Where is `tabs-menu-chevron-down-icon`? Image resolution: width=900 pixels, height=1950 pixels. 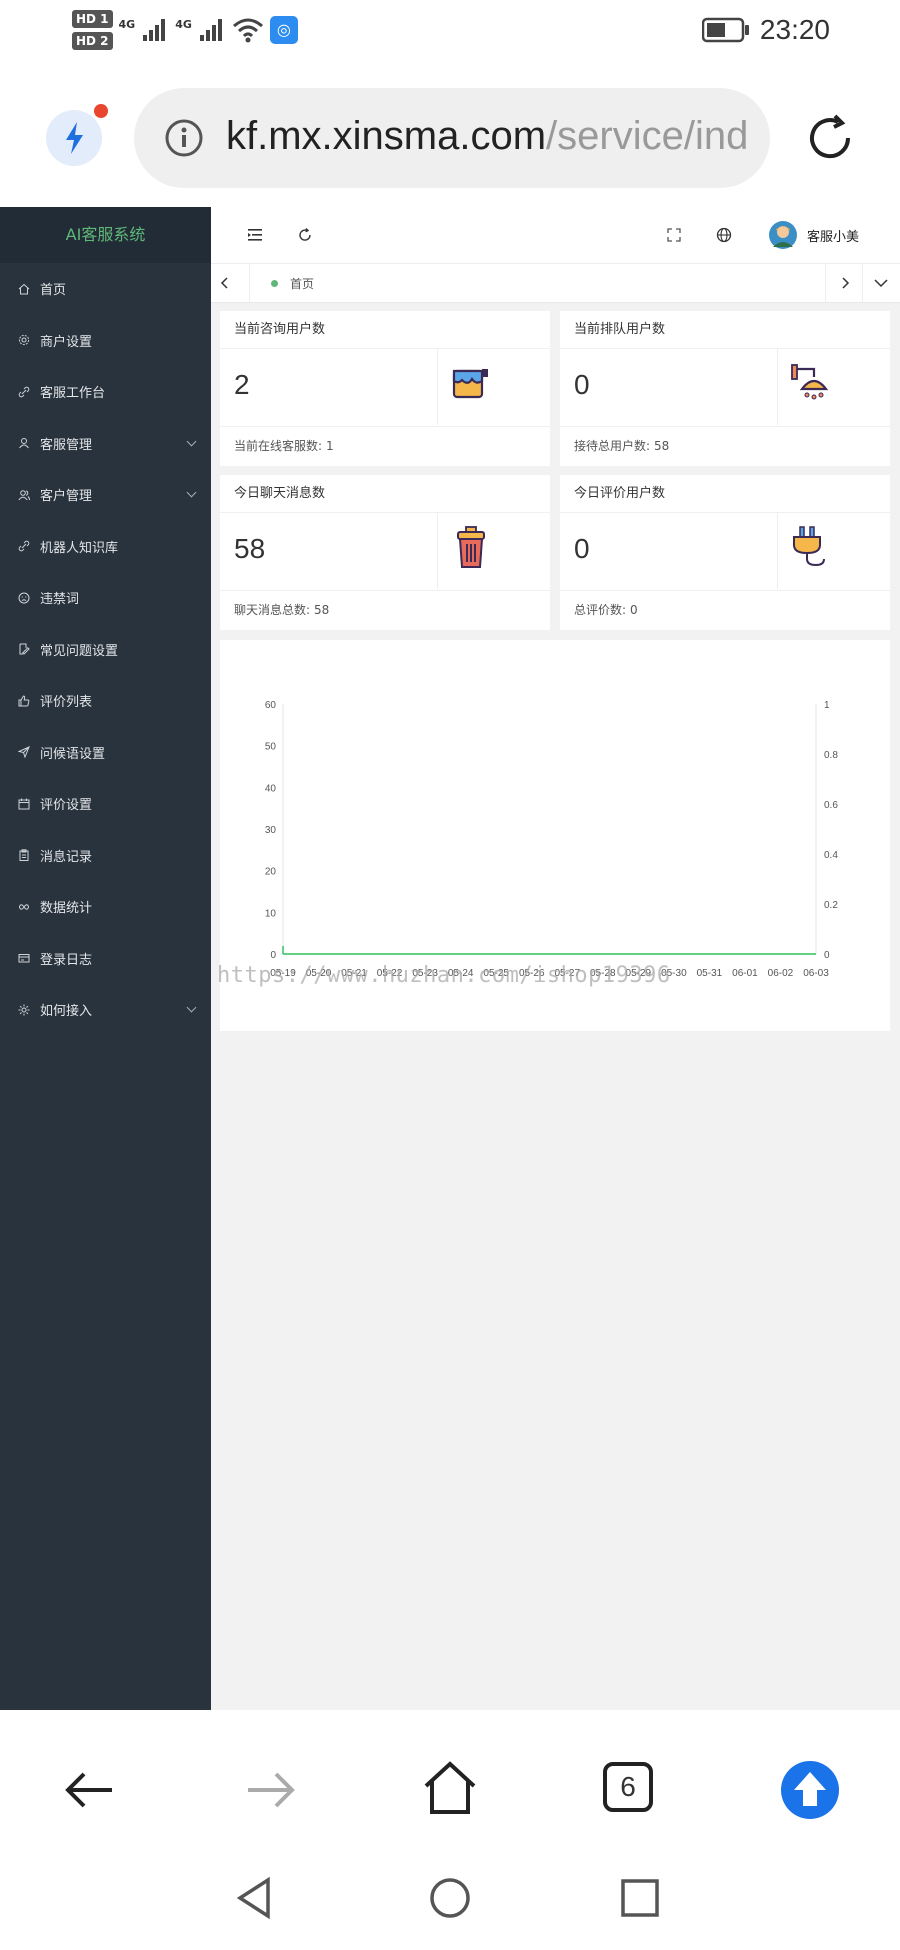 tabs-menu-chevron-down-icon is located at coordinates (881, 283).